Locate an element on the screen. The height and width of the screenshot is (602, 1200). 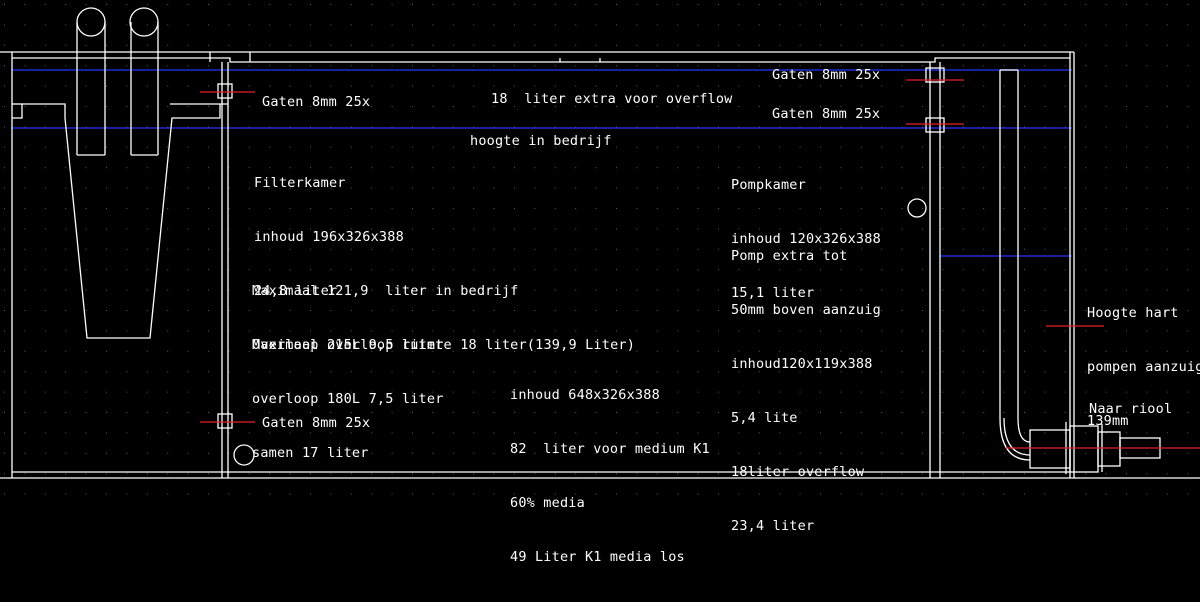
pump-extra-line-6: 23,4 liter is located at coordinates (773, 526).